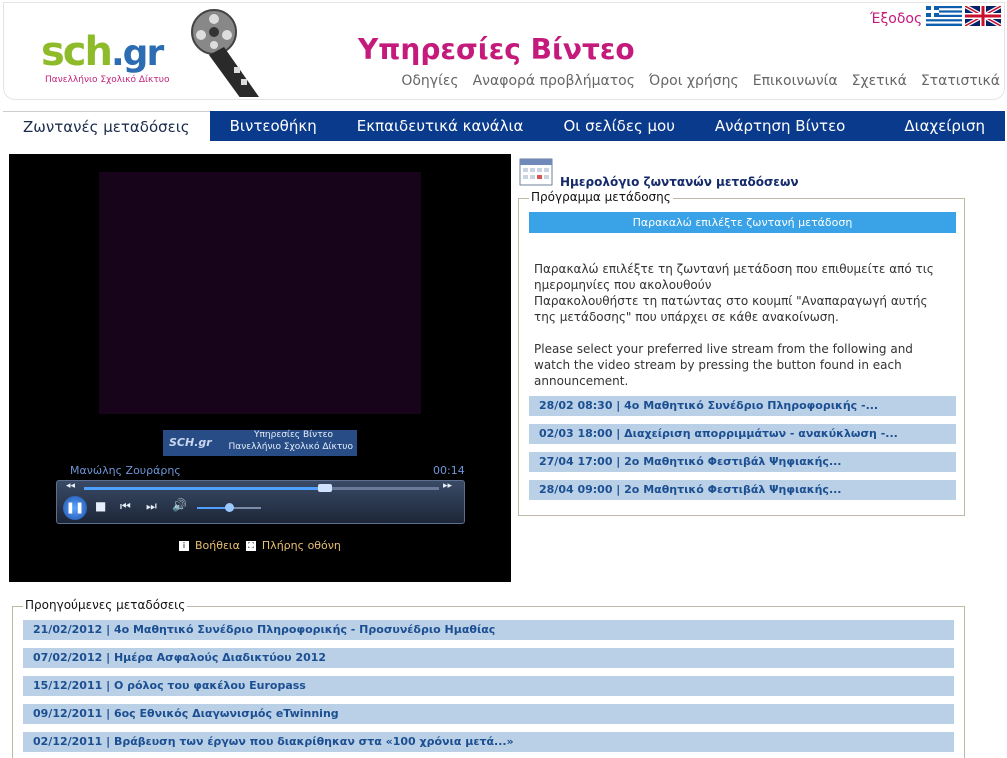 This screenshot has height=758, width=1007. What do you see at coordinates (106, 126) in the screenshot?
I see `tab-live: Ζωντανές μεταδόσεις` at bounding box center [106, 126].